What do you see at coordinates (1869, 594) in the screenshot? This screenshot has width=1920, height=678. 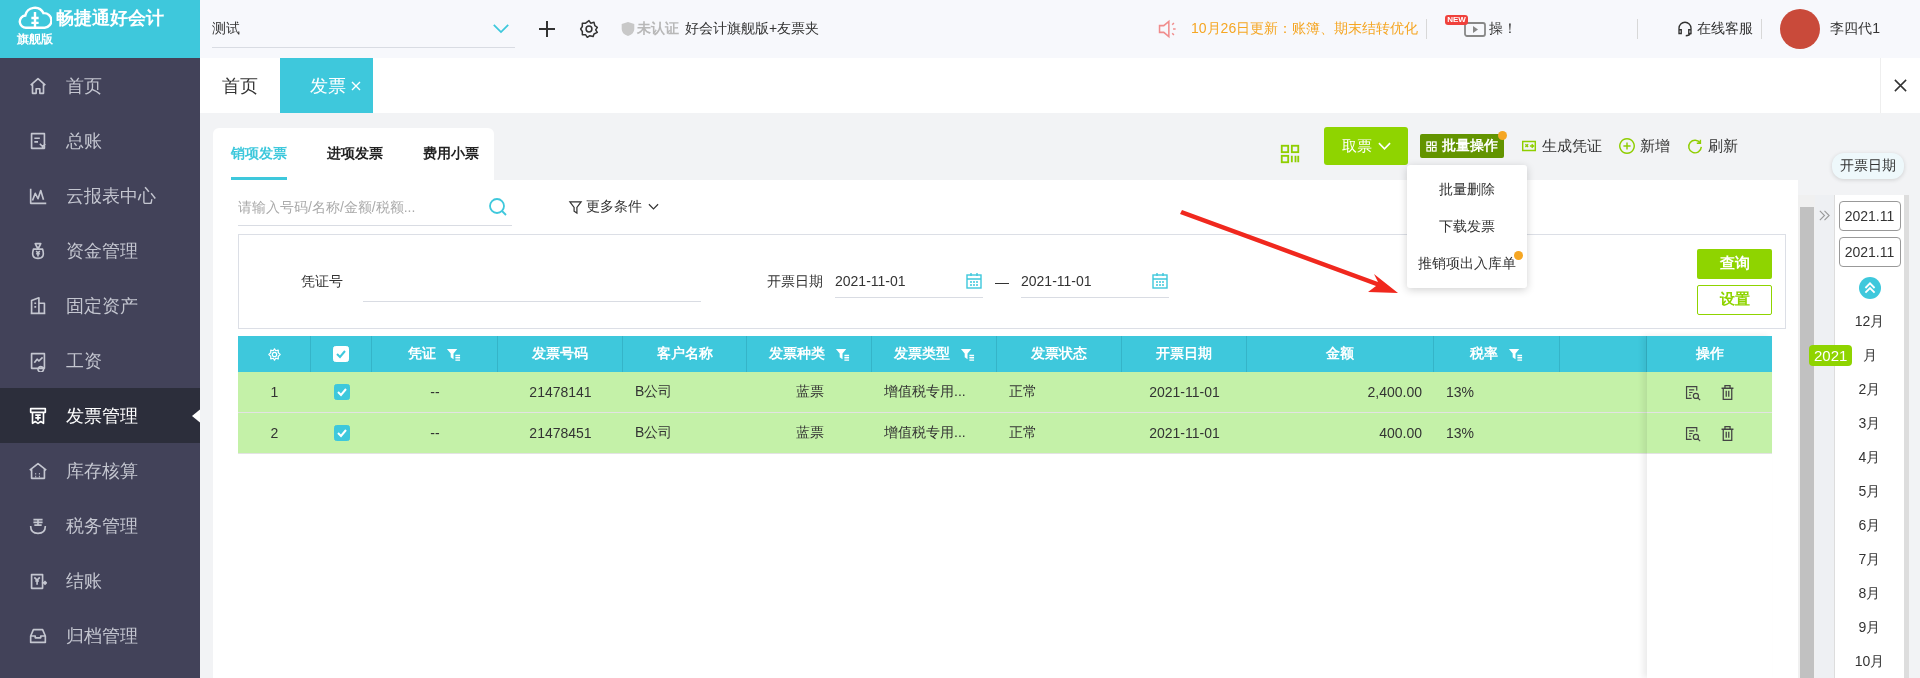 I see `month-item: 8月` at bounding box center [1869, 594].